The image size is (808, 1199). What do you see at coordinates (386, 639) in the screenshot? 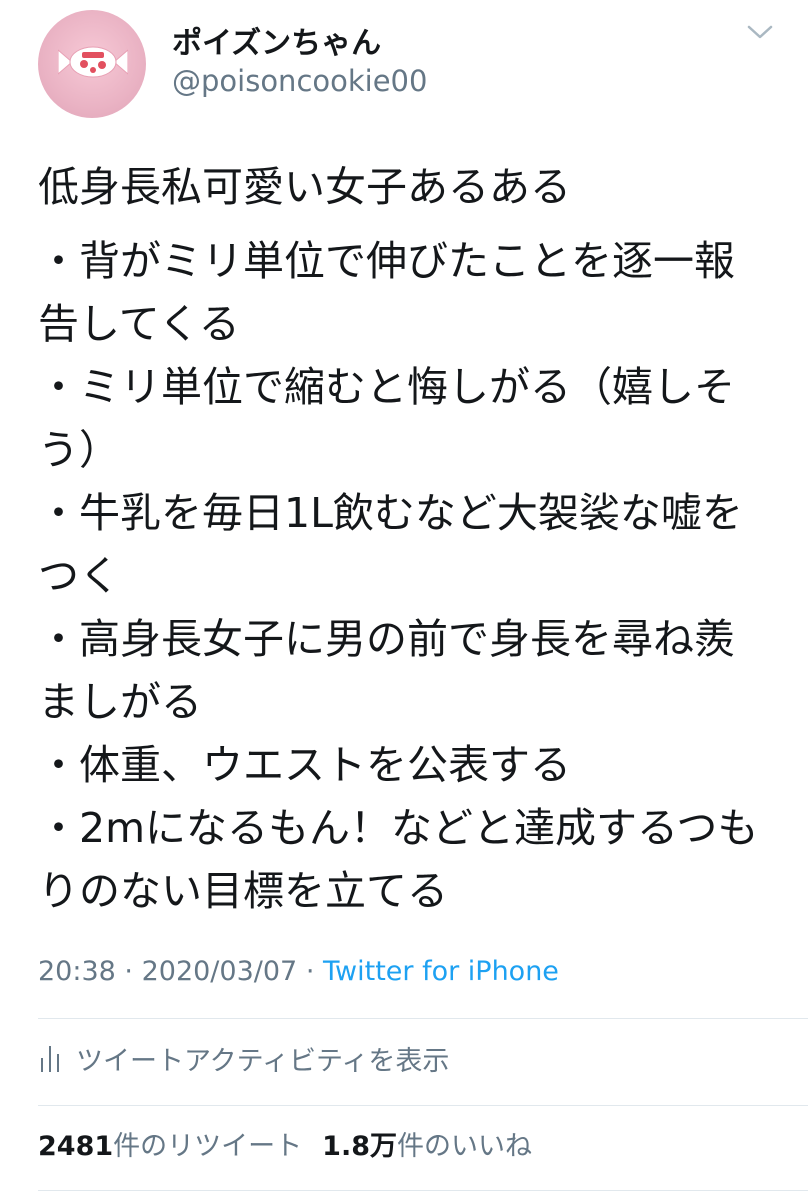
I see `tweet-line: ・高身長女子に男の前で身長を尋ね羨` at bounding box center [386, 639].